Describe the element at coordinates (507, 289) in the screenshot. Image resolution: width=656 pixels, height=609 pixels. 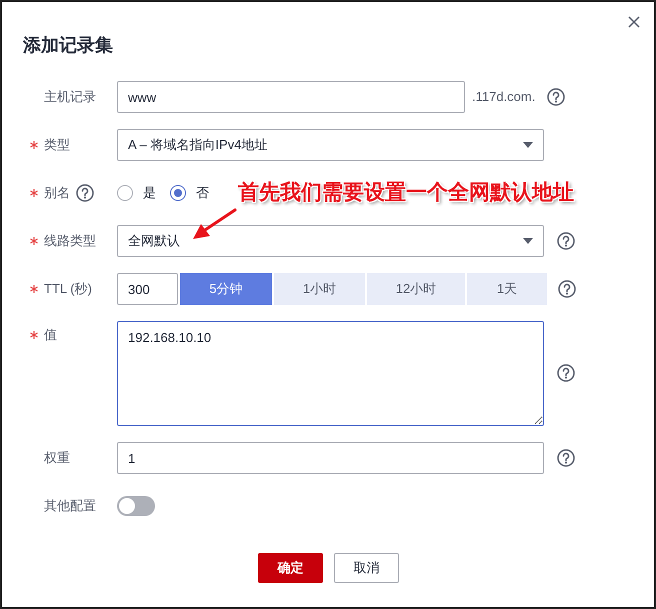
I see `ttl-option: 1天` at that location.